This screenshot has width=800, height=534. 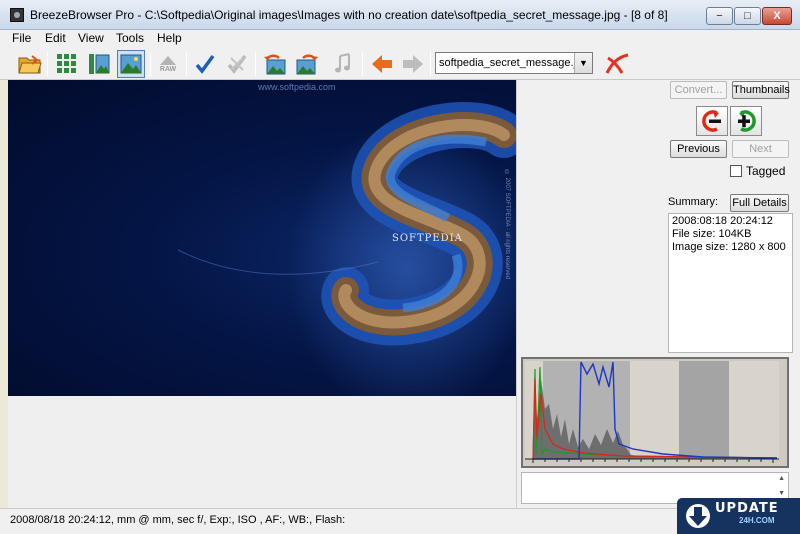 What do you see at coordinates (747, 508) in the screenshot?
I see `logo-text: UPDATE` at bounding box center [747, 508].